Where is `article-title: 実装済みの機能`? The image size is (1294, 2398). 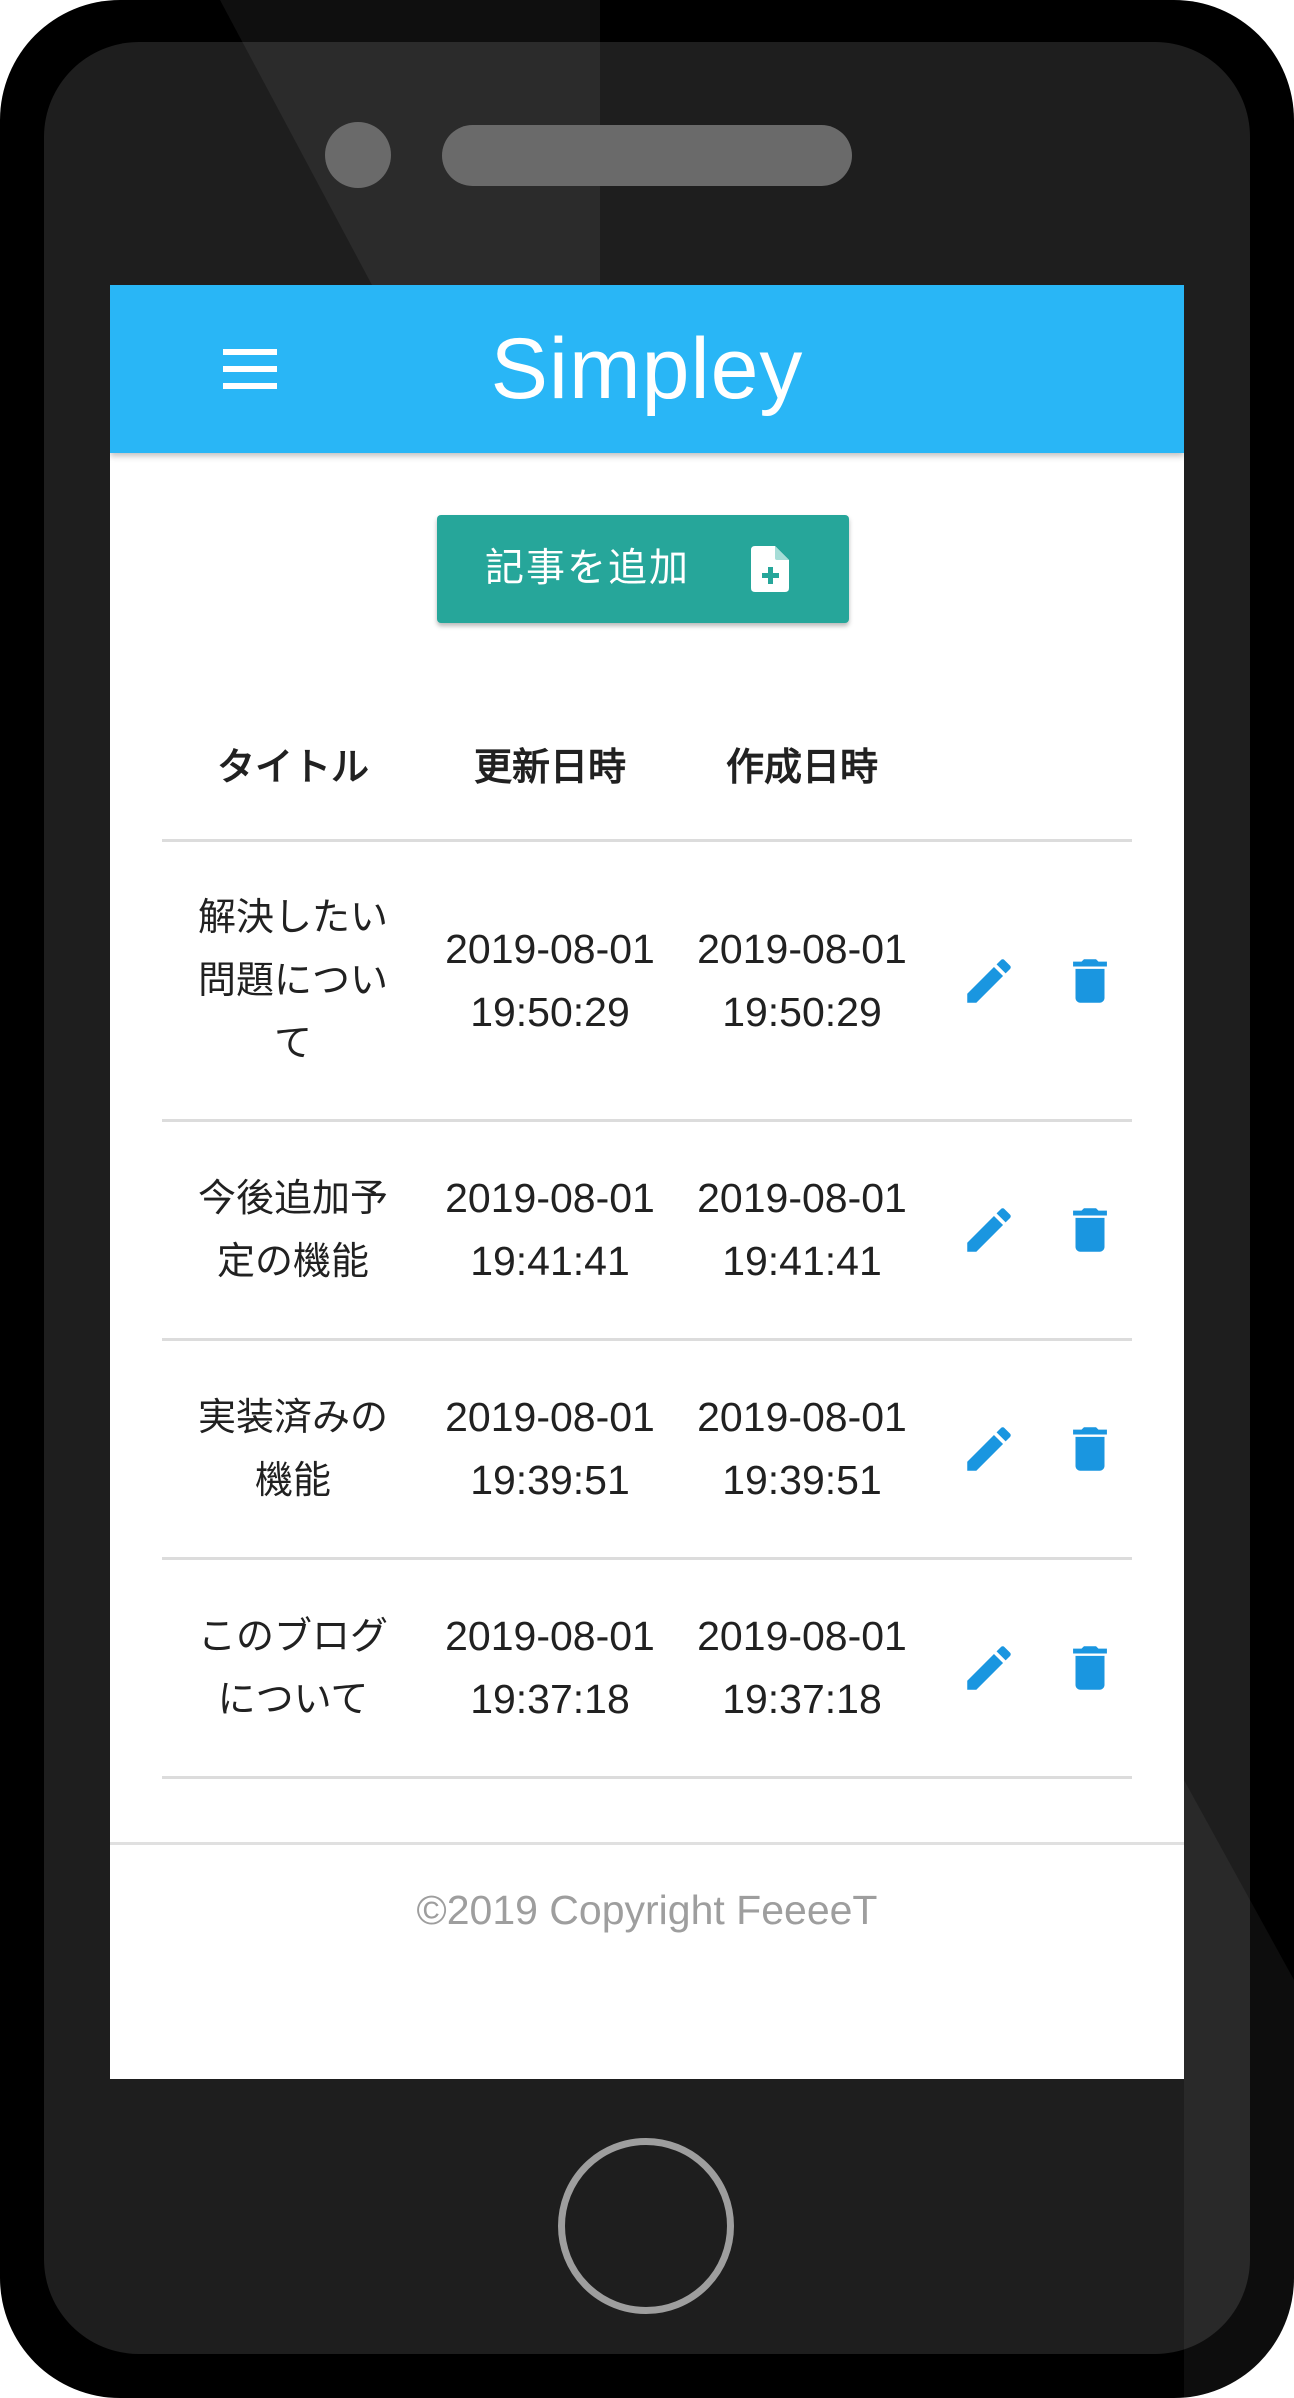
article-title: 実装済みの機能 is located at coordinates (293, 1449).